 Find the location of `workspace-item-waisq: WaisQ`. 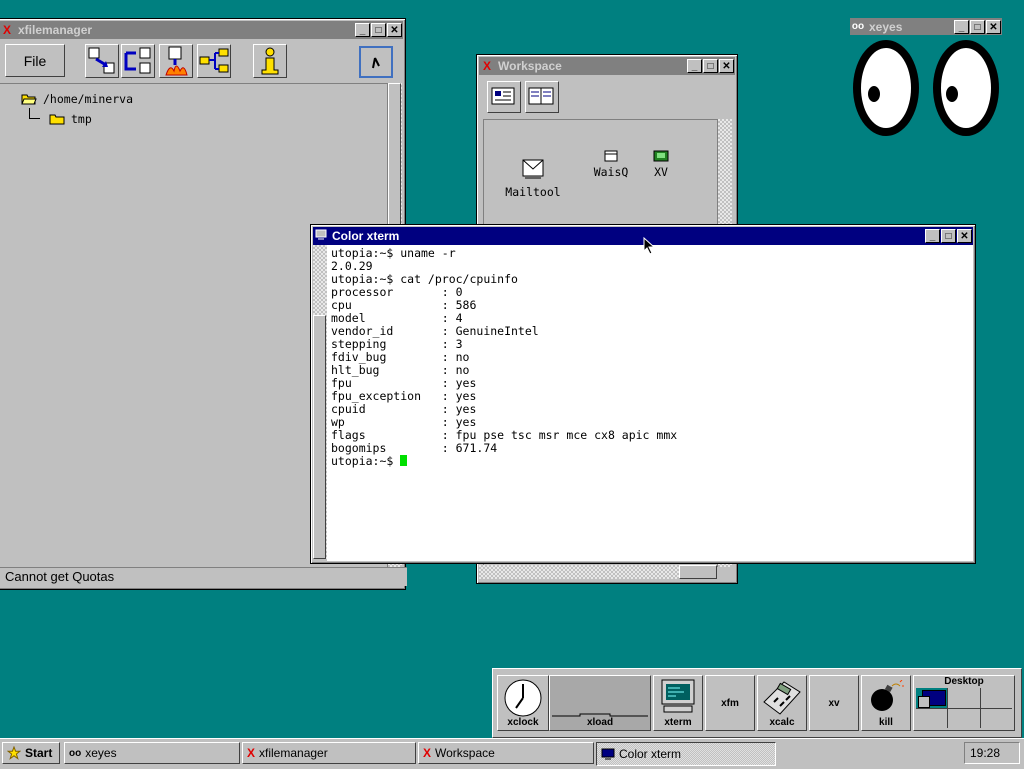

workspace-item-waisq: WaisQ is located at coordinates (611, 164).